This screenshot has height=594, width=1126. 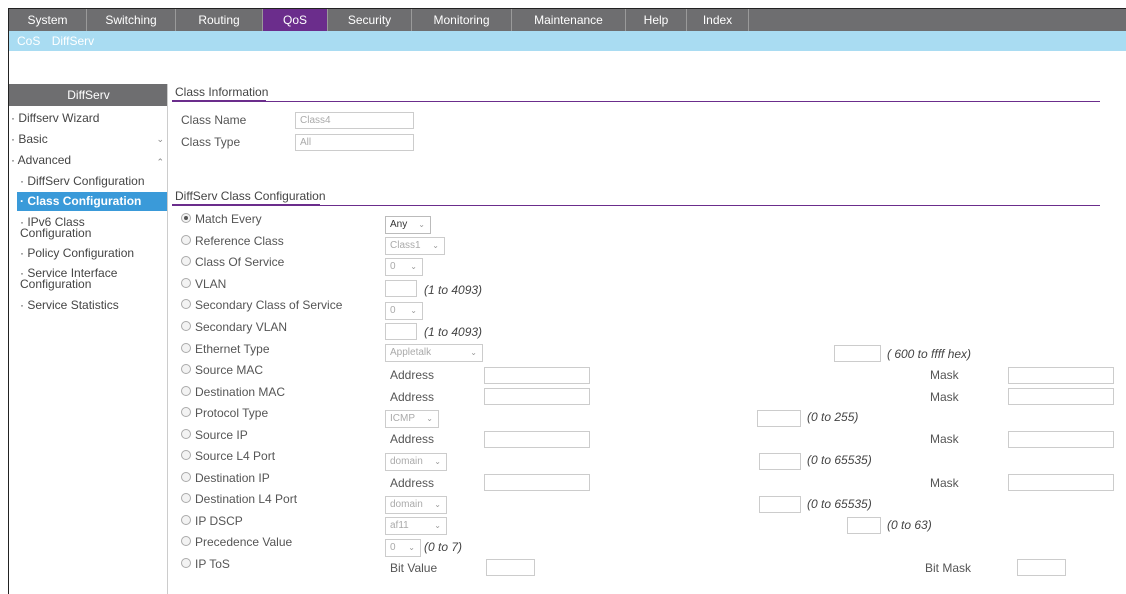 I want to click on destination-mac-mask-label: Mask, so click(x=944, y=397).